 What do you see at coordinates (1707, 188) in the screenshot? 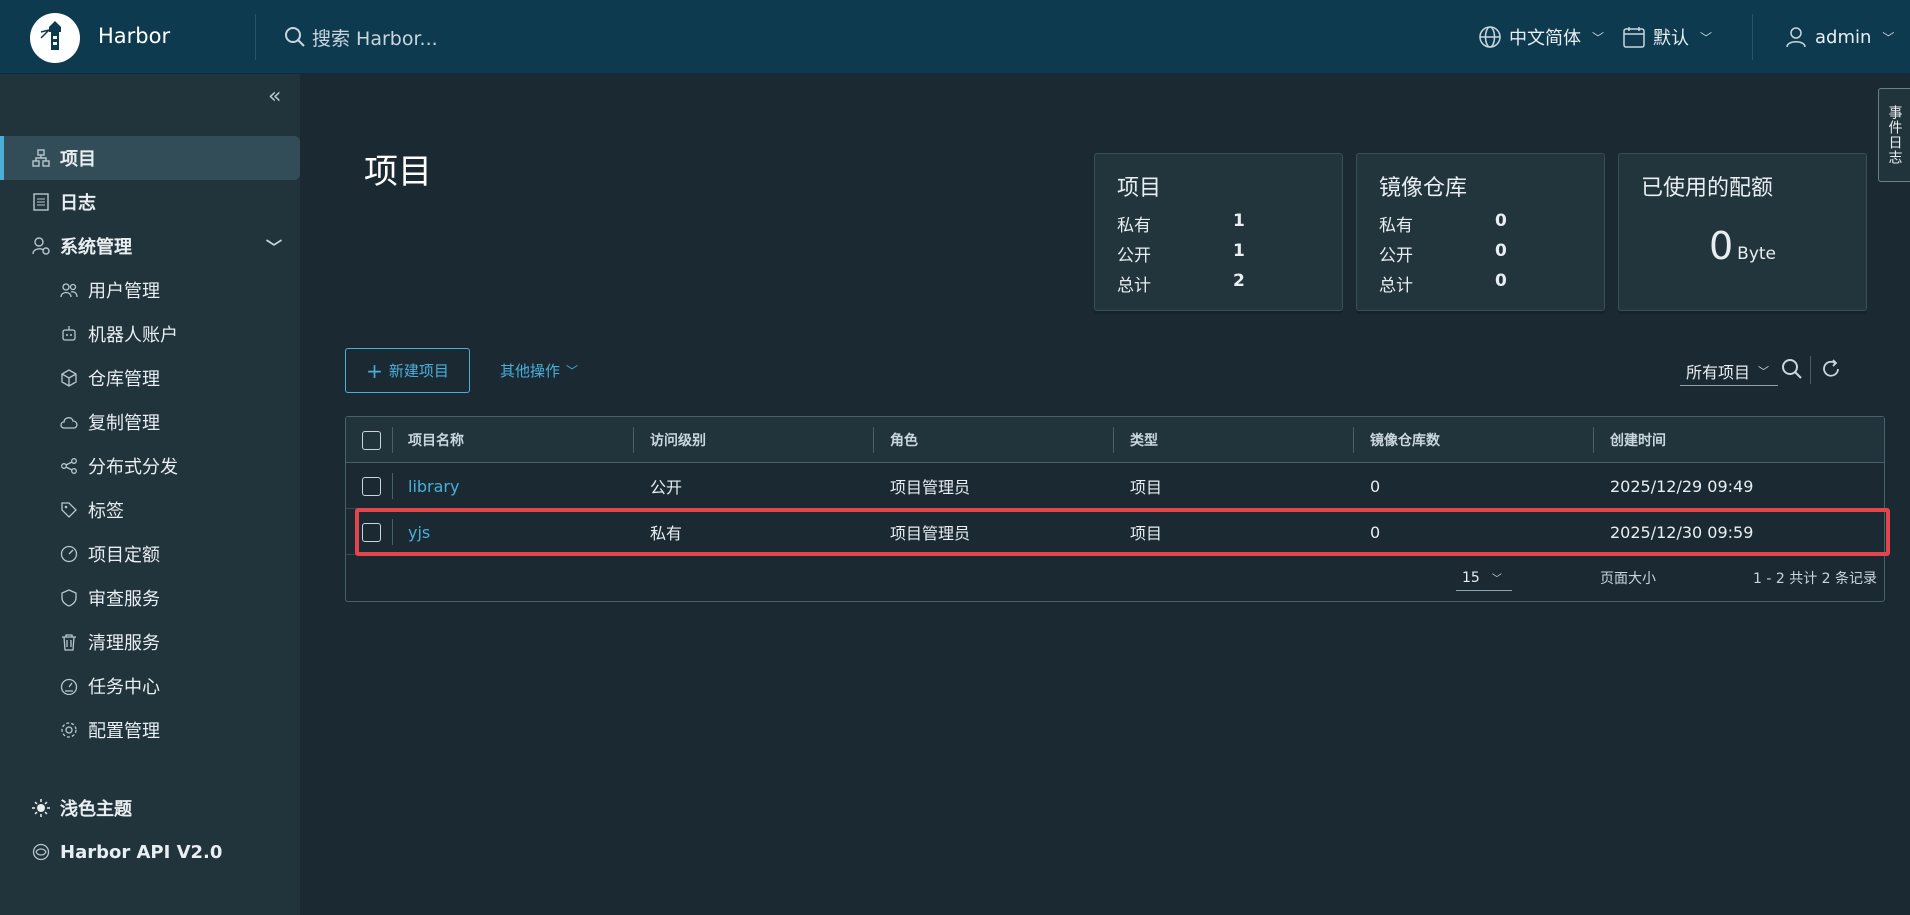
I see `card-title: 已使用的配额` at bounding box center [1707, 188].